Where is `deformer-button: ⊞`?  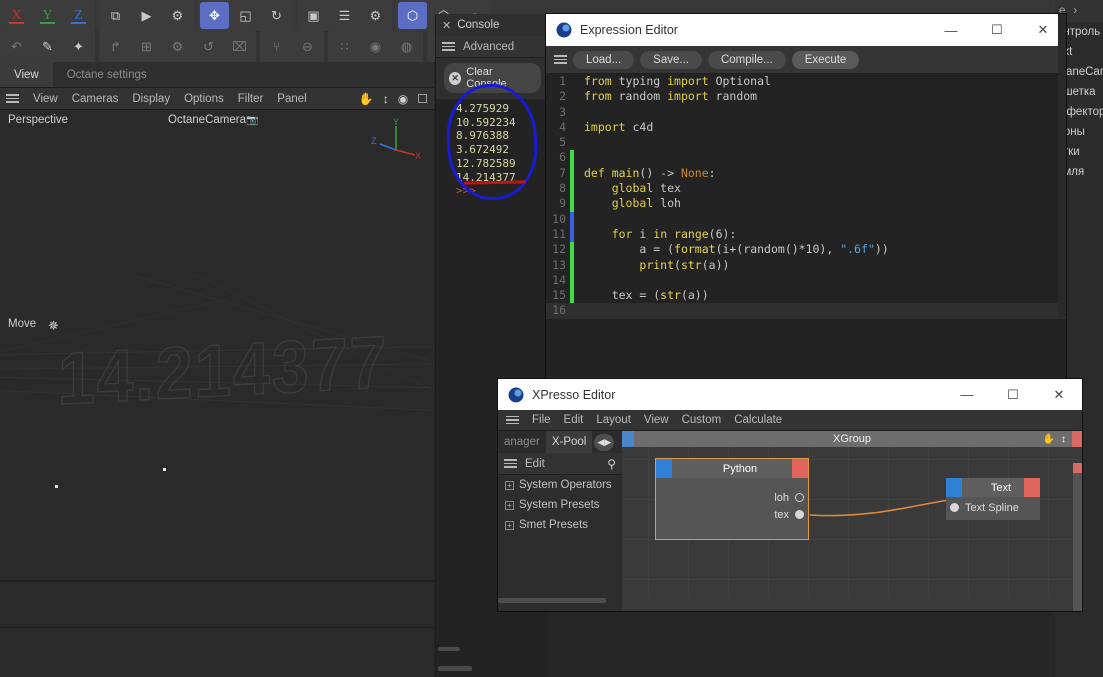 deformer-button: ⊞ is located at coordinates (146, 46).